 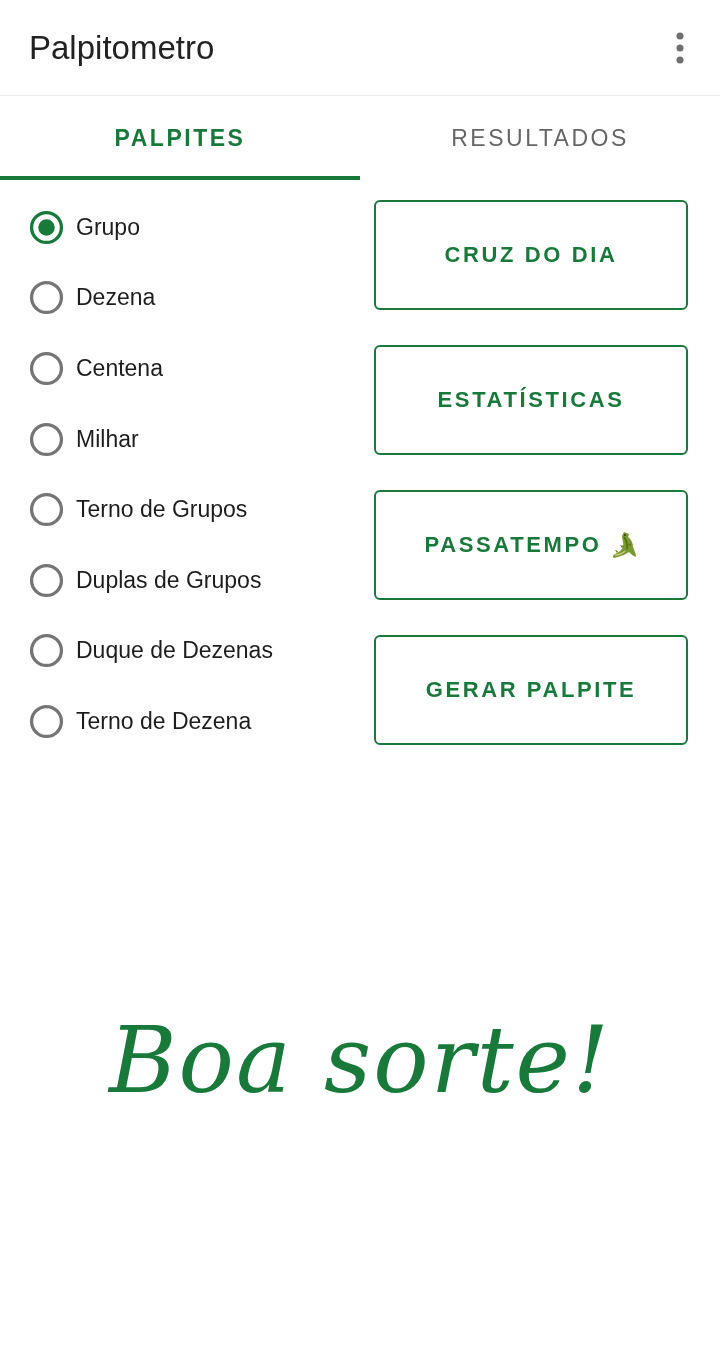 I want to click on outlined-button: CRUZ DO DIA, so click(x=531, y=255).